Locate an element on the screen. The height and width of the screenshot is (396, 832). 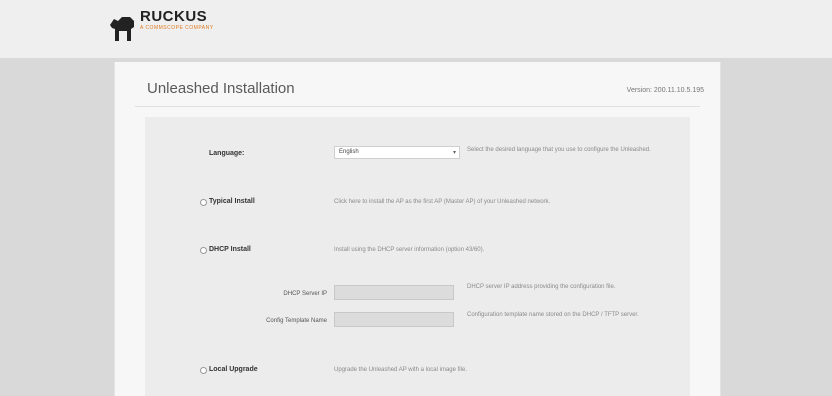
dhcp-install-label: DHCP Install is located at coordinates (230, 249).